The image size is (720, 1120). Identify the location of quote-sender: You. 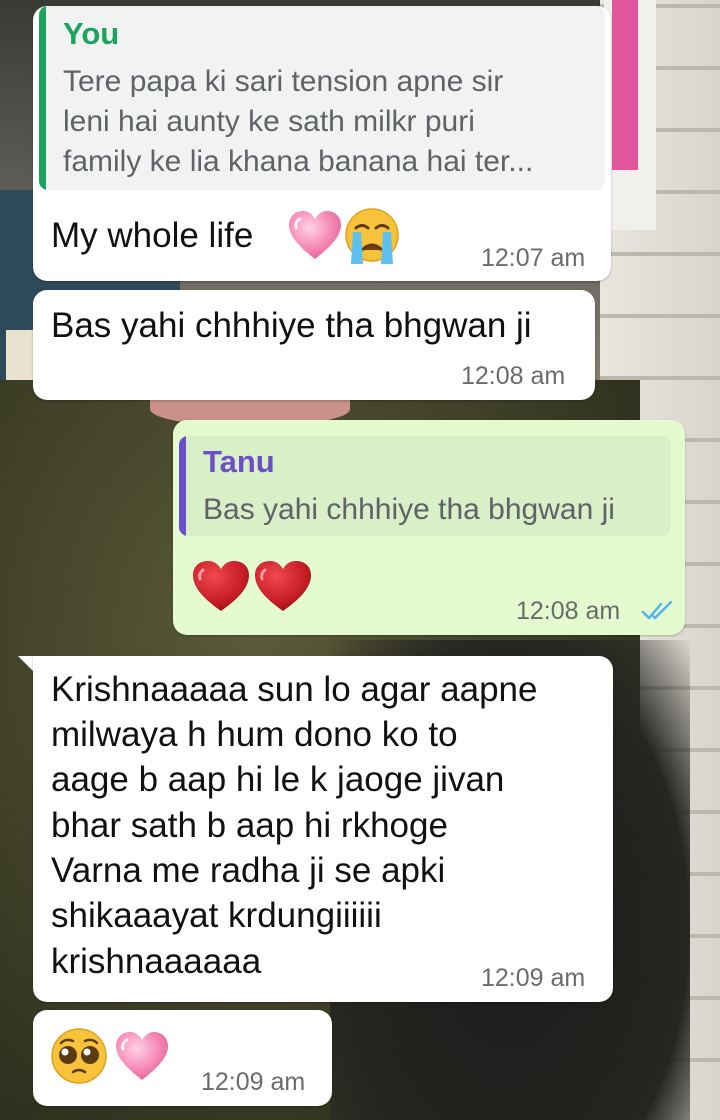
(91, 33).